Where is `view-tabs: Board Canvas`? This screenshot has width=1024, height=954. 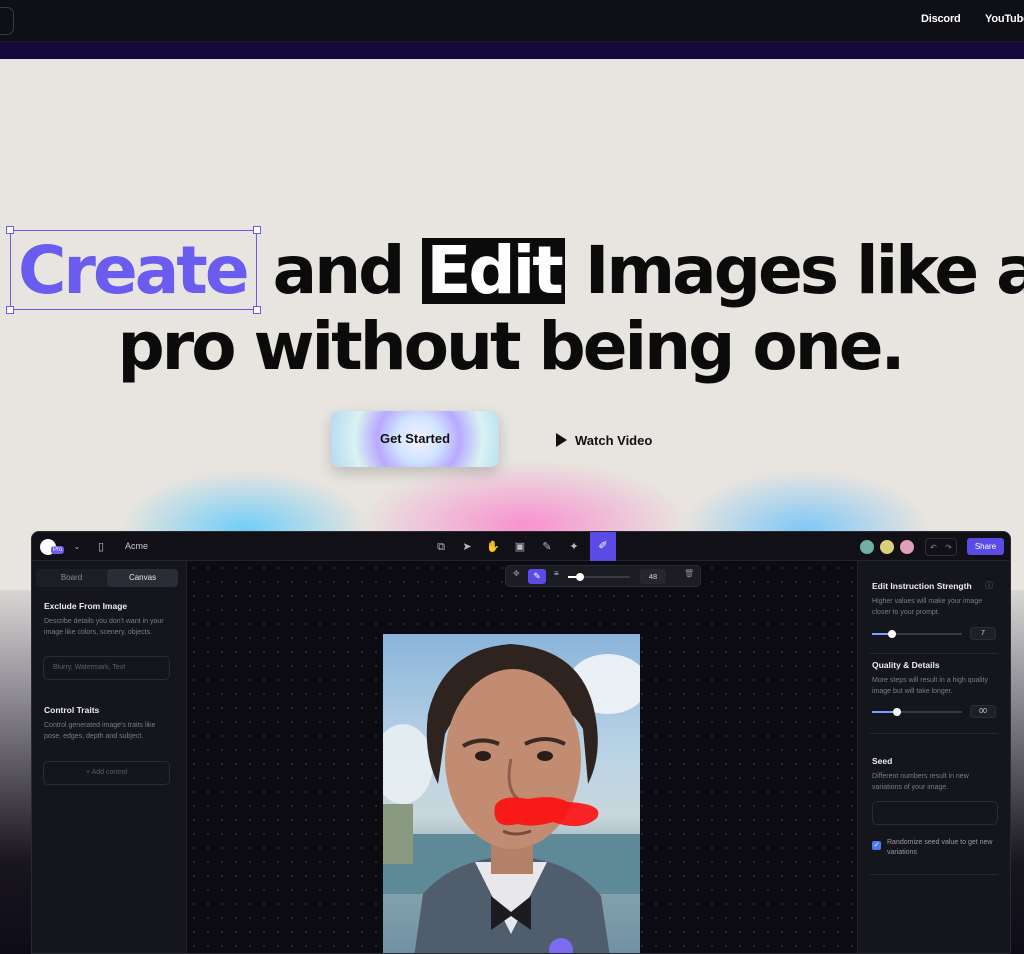
view-tabs: Board Canvas is located at coordinates (107, 578).